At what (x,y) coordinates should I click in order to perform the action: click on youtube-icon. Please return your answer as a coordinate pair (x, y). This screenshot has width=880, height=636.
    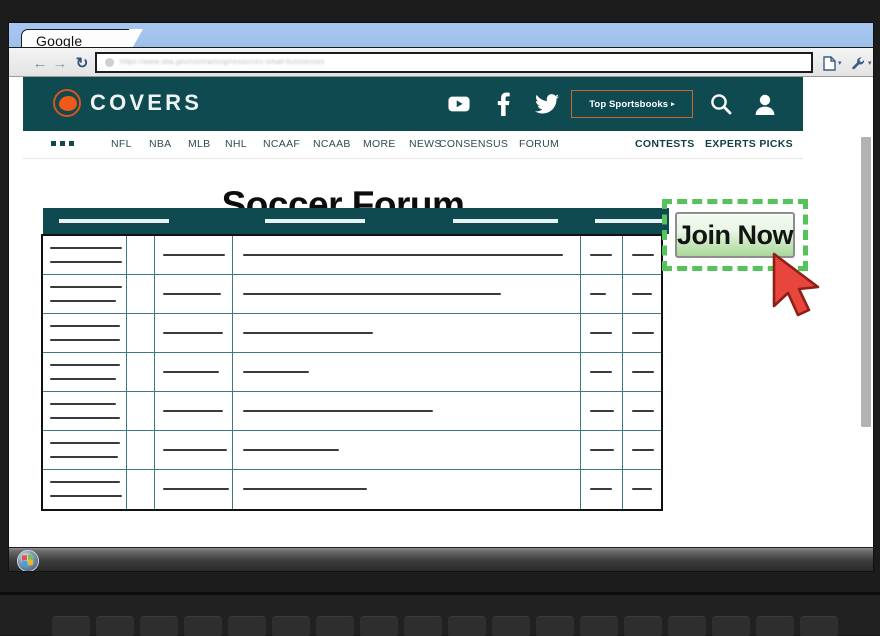
    Looking at the image, I should click on (459, 104).